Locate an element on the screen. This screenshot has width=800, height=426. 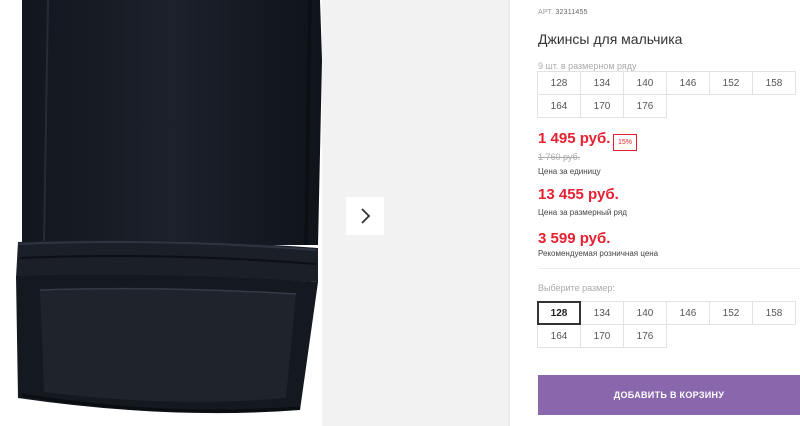
chevron-right-icon is located at coordinates (366, 216).